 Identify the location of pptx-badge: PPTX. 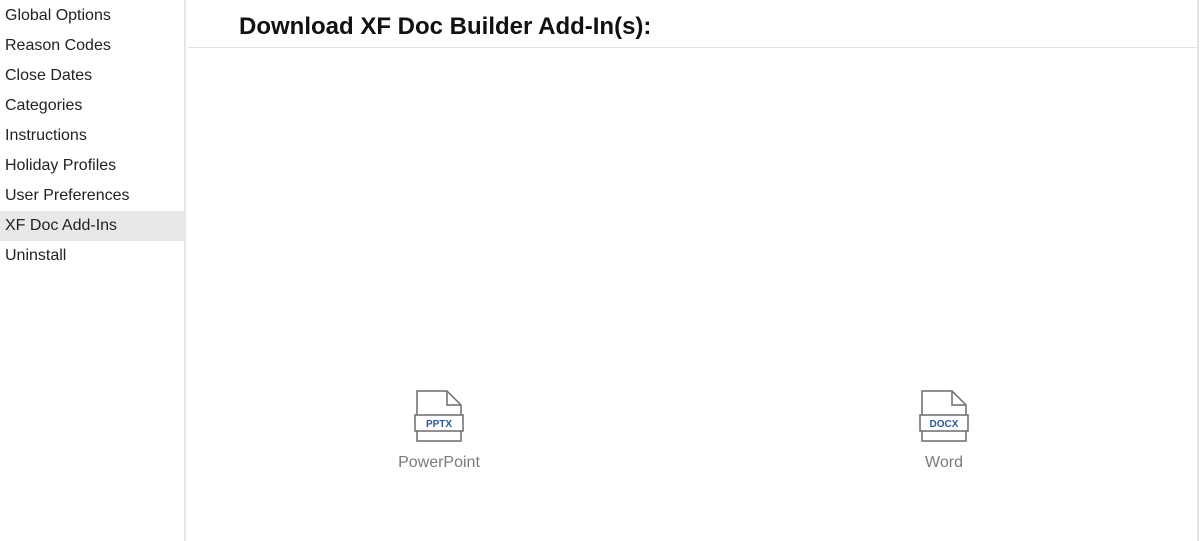
(439, 424).